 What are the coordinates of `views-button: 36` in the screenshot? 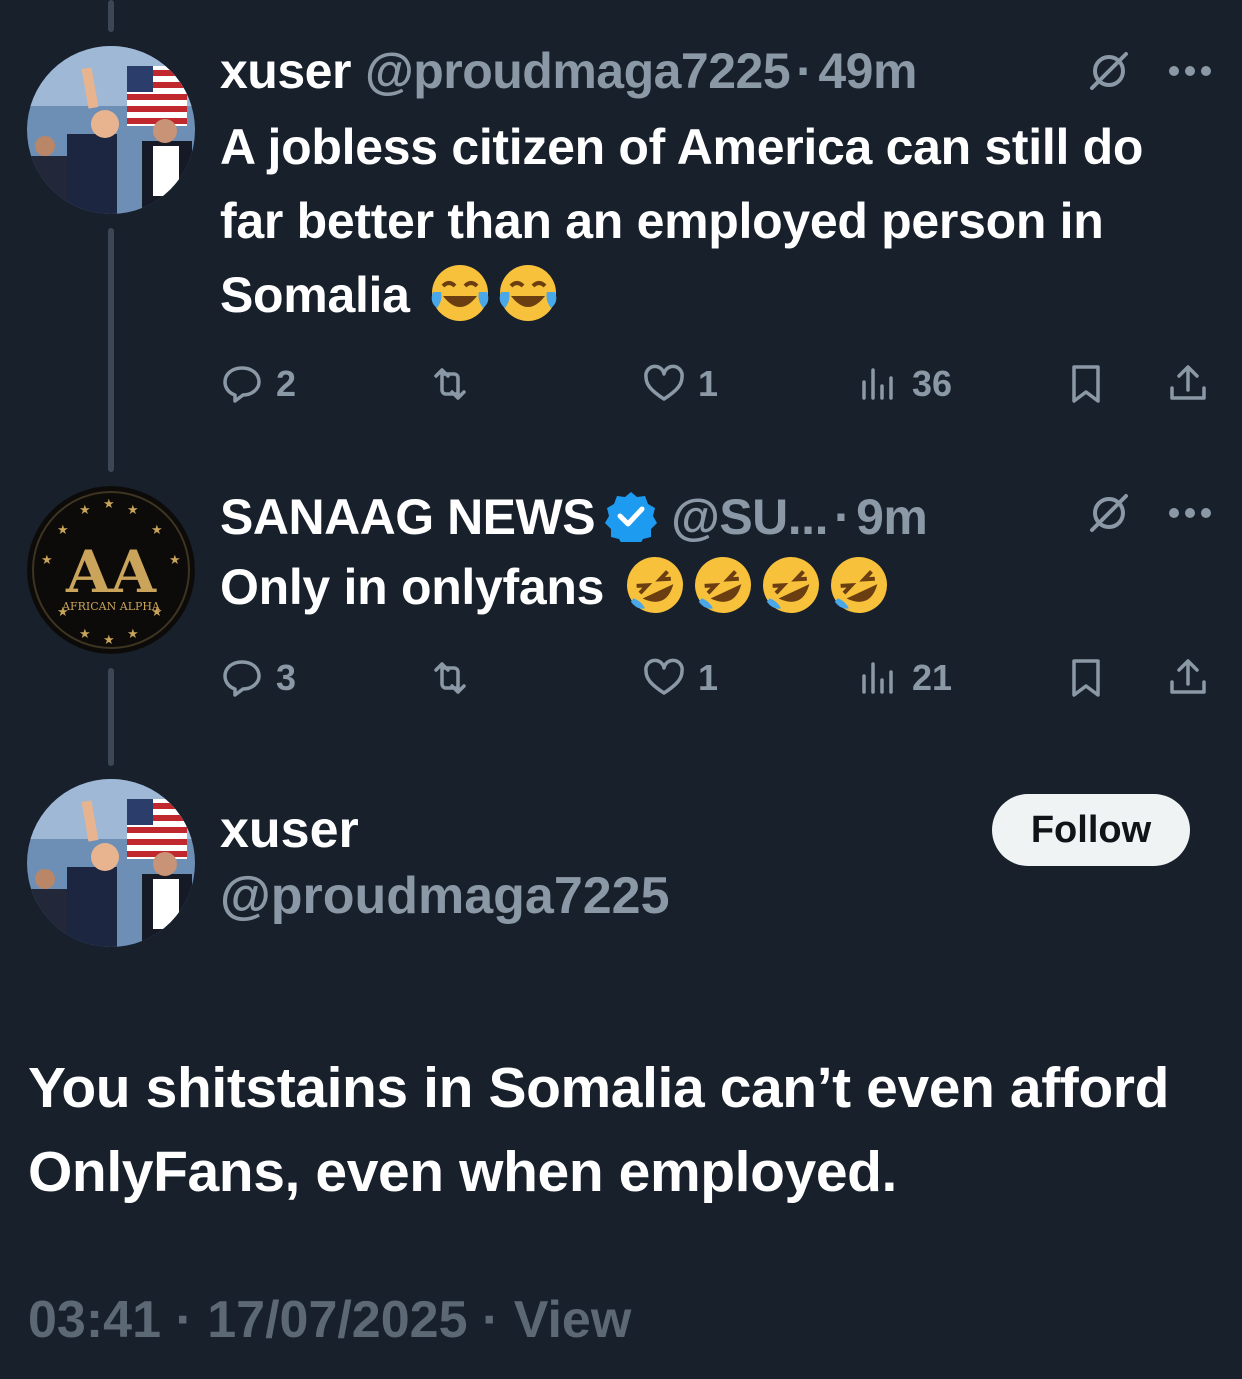 It's located at (904, 384).